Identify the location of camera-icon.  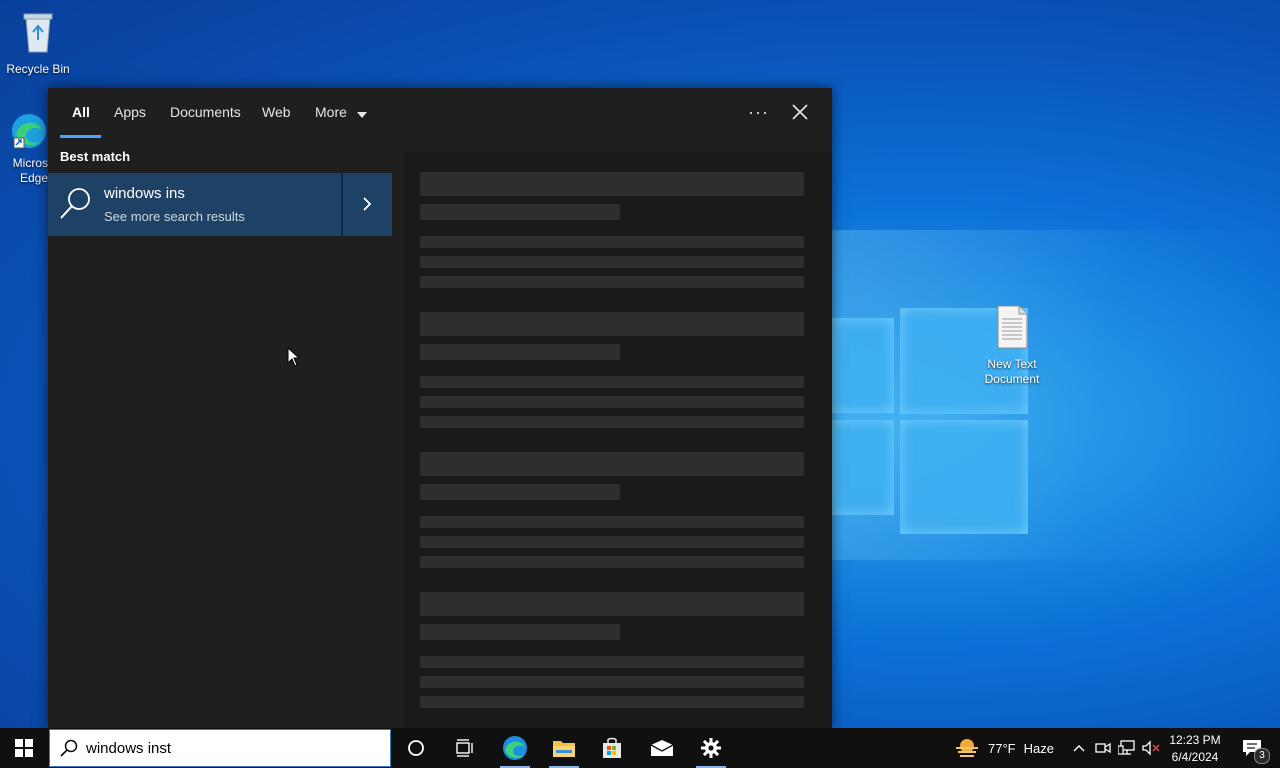
(1103, 748).